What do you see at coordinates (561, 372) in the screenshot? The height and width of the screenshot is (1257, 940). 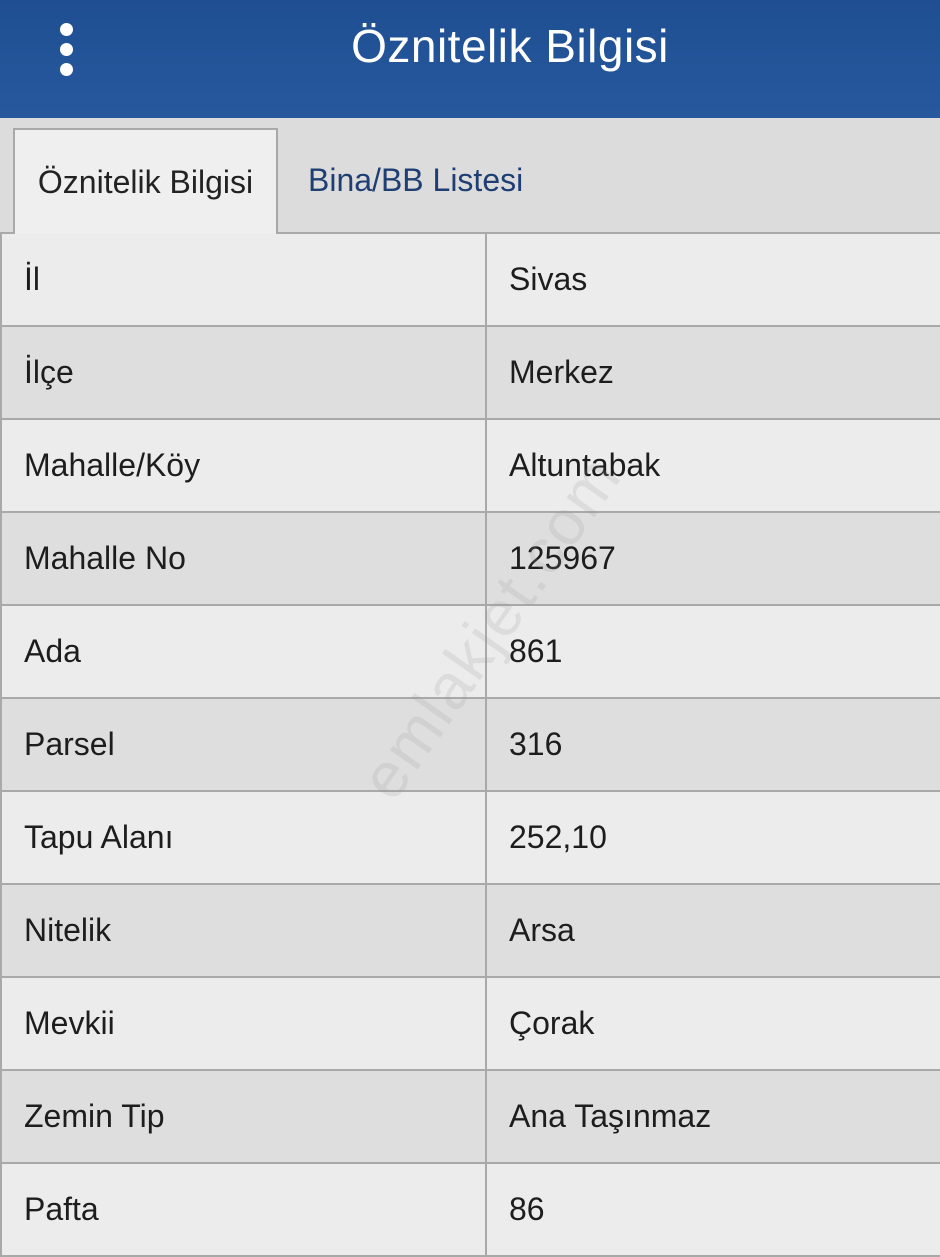 I see `row-value: Merkez` at bounding box center [561, 372].